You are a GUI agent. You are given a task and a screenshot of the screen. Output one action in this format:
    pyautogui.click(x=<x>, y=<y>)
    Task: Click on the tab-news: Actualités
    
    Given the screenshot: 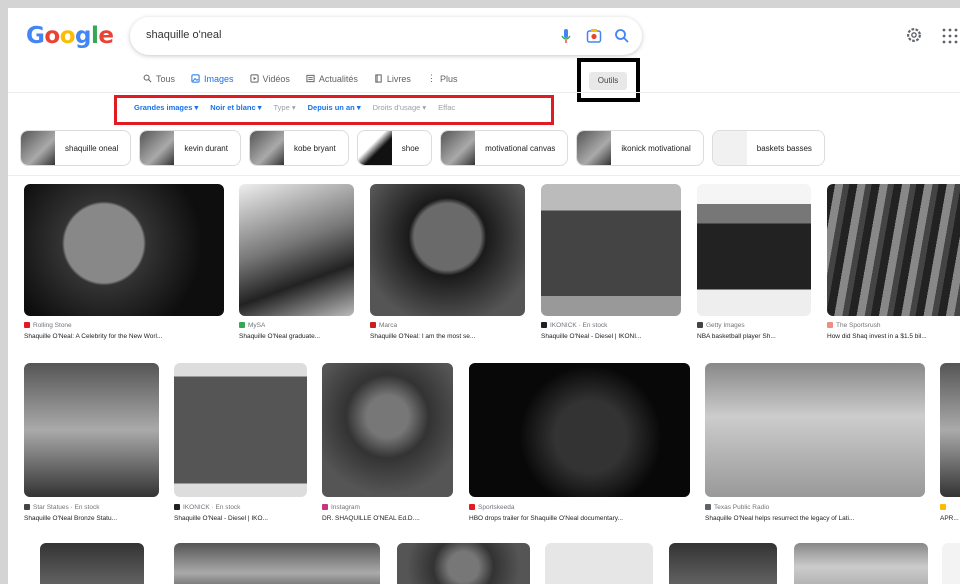 What is the action you would take?
    pyautogui.click(x=332, y=78)
    